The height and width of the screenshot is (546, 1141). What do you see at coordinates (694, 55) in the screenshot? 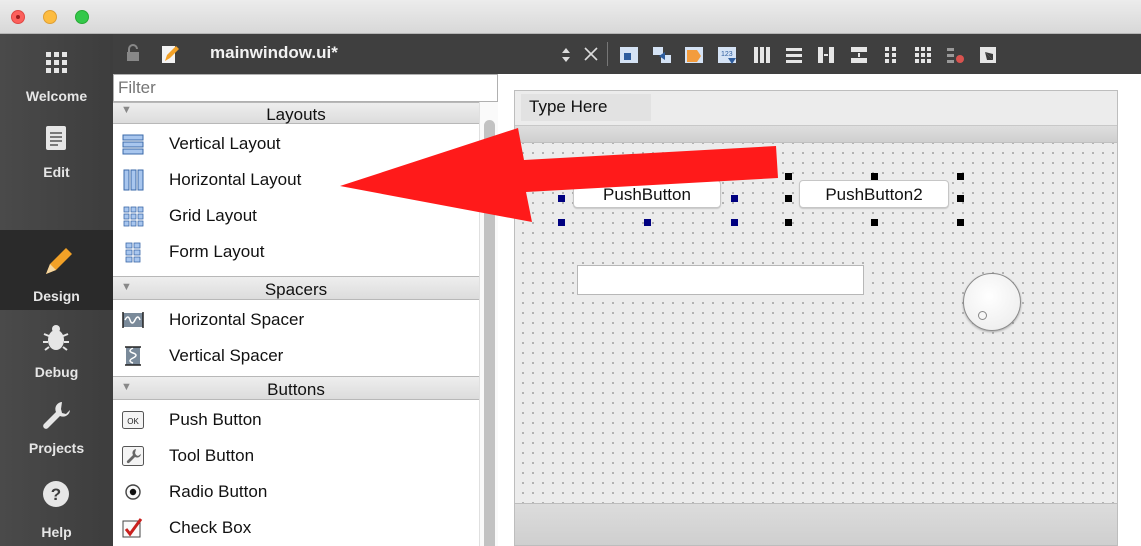
I see `edit-buddies-icon` at bounding box center [694, 55].